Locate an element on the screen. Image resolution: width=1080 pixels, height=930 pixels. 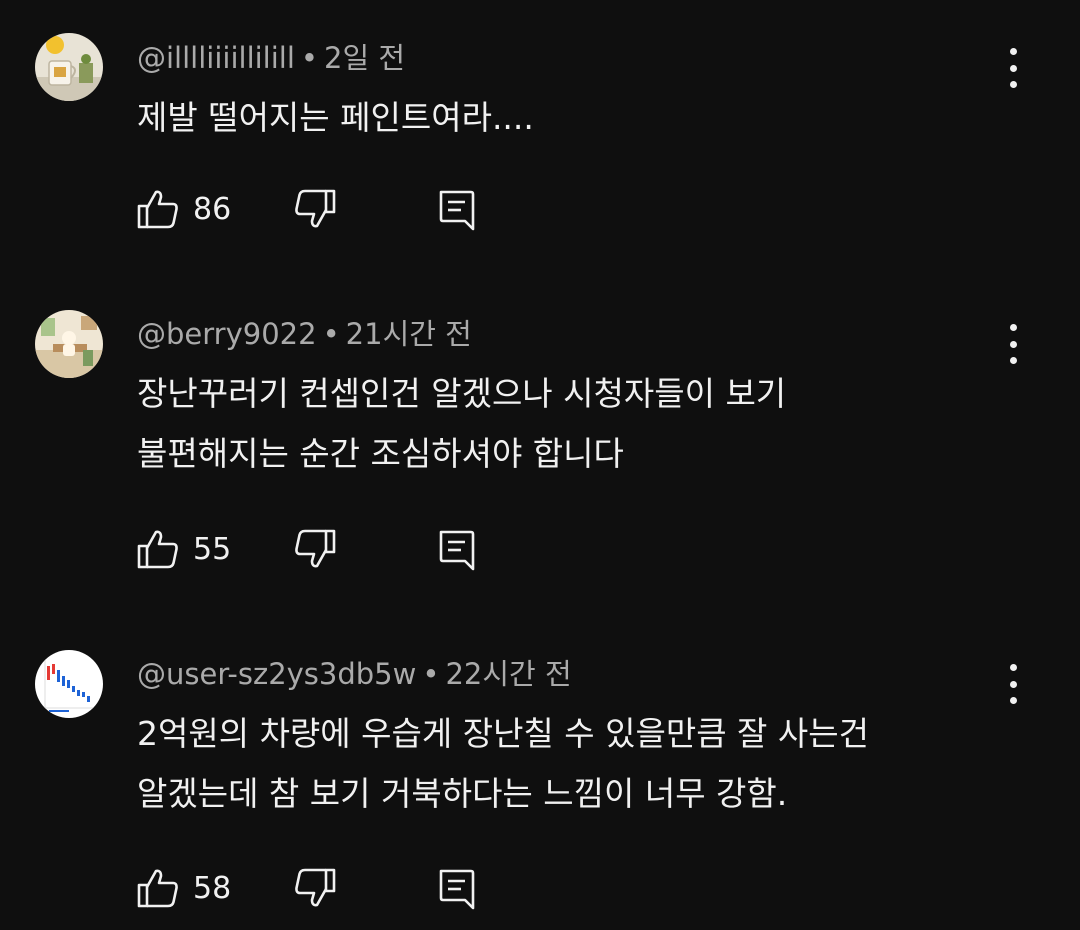
comment-meta: @user-sz2ys3db5w • 22시간 전 is located at coordinates (354, 674).